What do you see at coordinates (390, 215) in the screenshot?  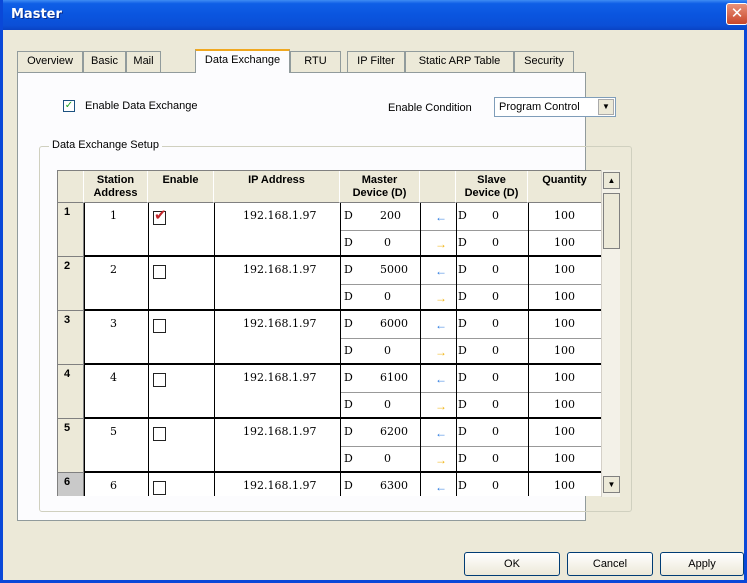 I see `master-value-cell: 200` at bounding box center [390, 215].